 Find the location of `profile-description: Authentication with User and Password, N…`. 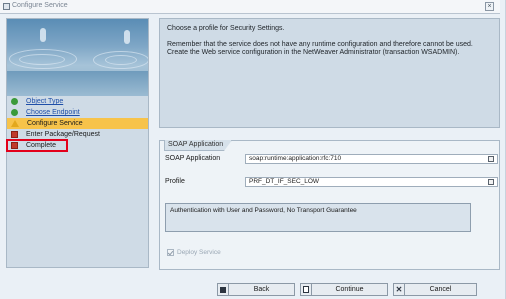

profile-description: Authentication with User and Password, N… is located at coordinates (263, 210).